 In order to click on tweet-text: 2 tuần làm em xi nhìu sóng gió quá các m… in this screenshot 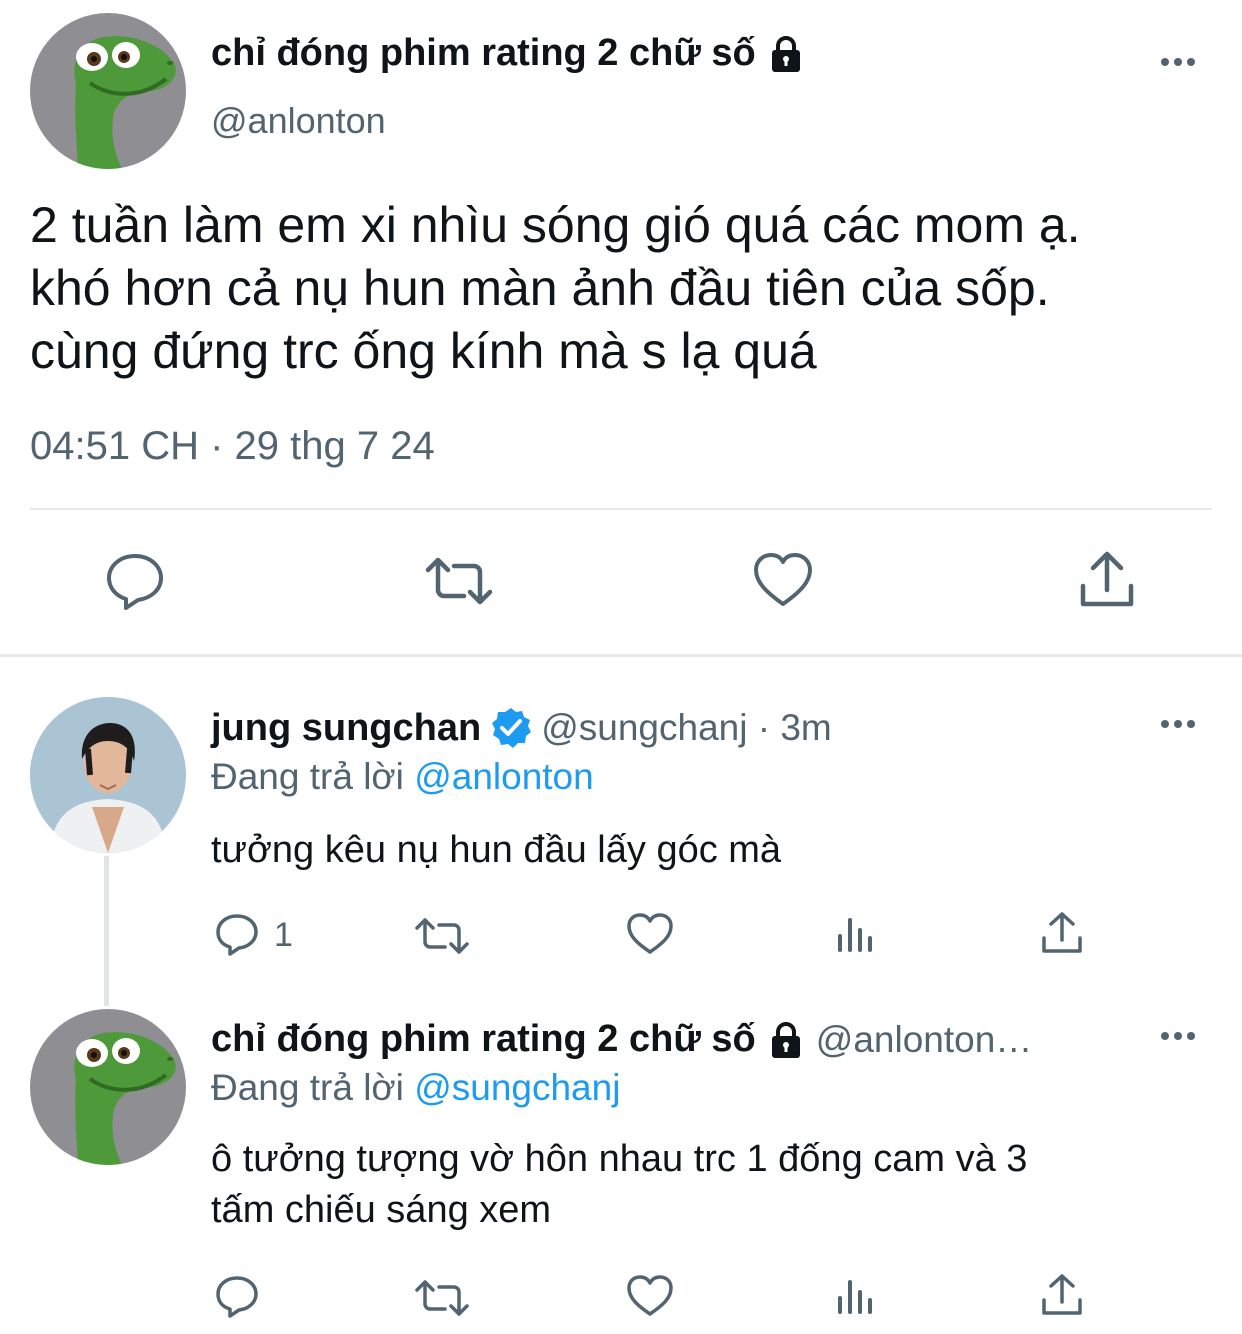, I will do `click(555, 288)`.